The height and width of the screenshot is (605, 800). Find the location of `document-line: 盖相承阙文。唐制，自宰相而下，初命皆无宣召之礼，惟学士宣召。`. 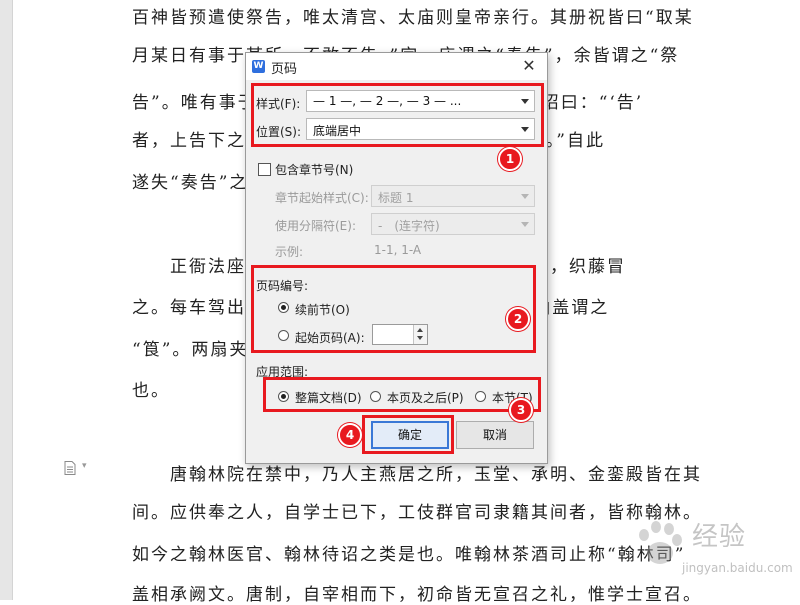

document-line: 盖相承阙文。唐制，自宰相而下，初命皆无宣召之礼，惟学士宣召。 is located at coordinates (417, 595).